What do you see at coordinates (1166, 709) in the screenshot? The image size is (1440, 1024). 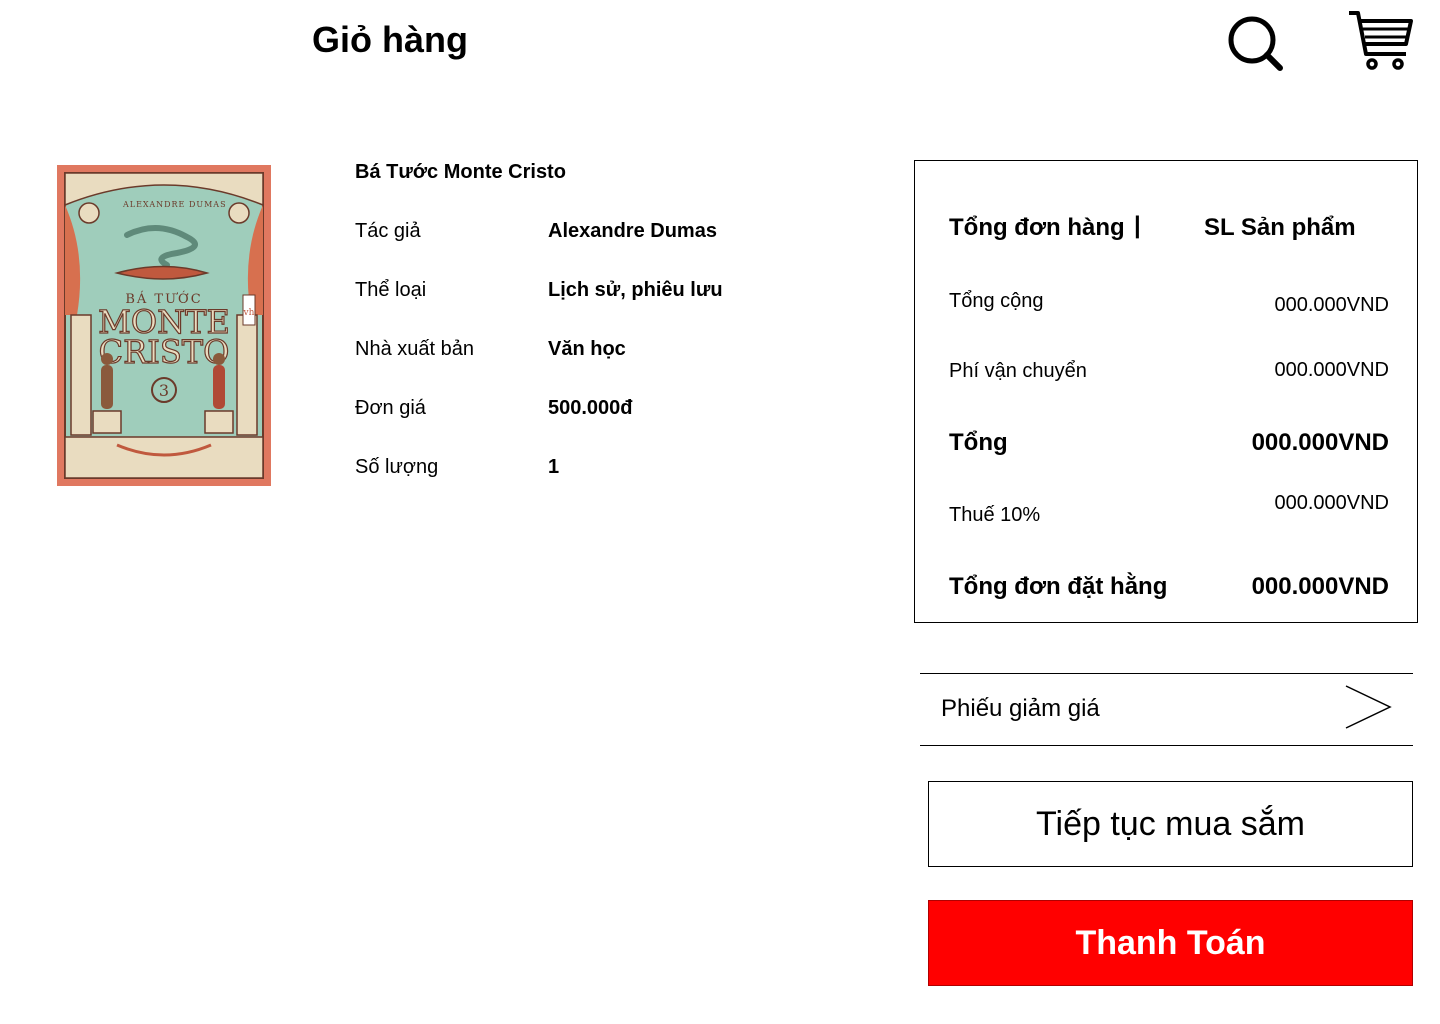 I see `coupon-row: Phiếu giảm giá` at bounding box center [1166, 709].